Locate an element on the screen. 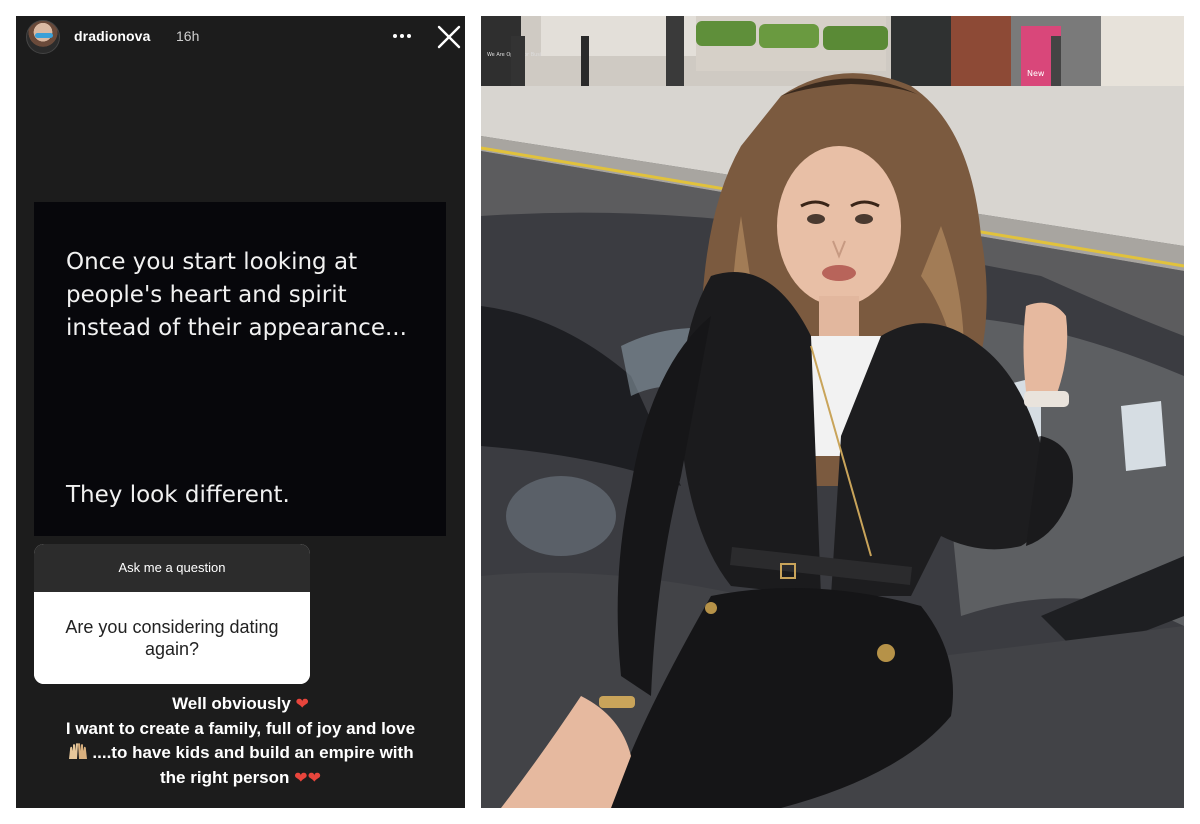  question-text: Are you considering dating again? is located at coordinates (172, 638).